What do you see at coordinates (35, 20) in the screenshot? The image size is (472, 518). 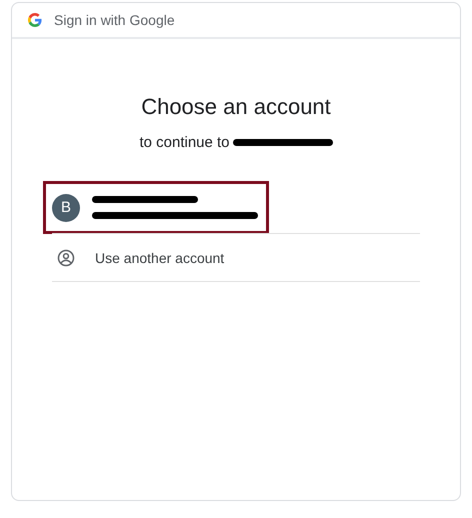 I see `google-logo-icon` at bounding box center [35, 20].